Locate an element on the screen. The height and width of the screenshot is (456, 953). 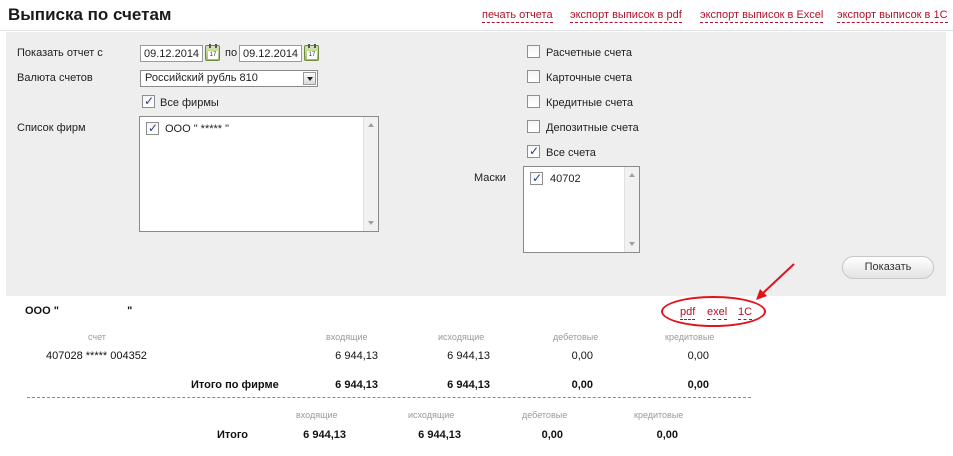
column-header-incoming: входящие is located at coordinates (347, 337).